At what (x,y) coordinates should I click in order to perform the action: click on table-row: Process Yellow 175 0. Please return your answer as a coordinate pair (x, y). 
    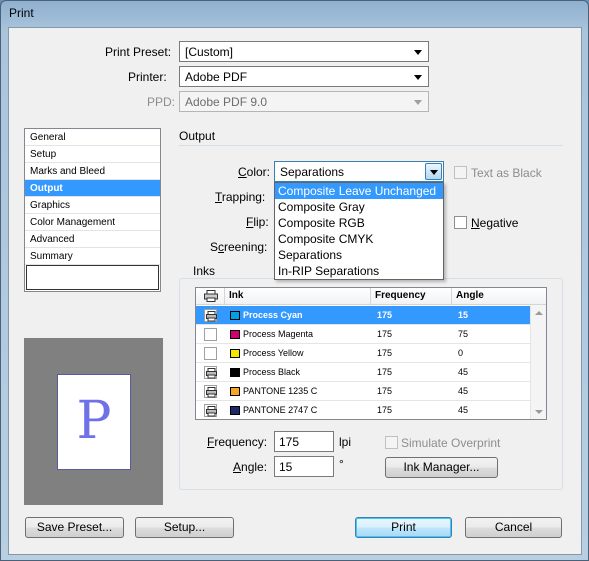
    Looking at the image, I should click on (363, 353).